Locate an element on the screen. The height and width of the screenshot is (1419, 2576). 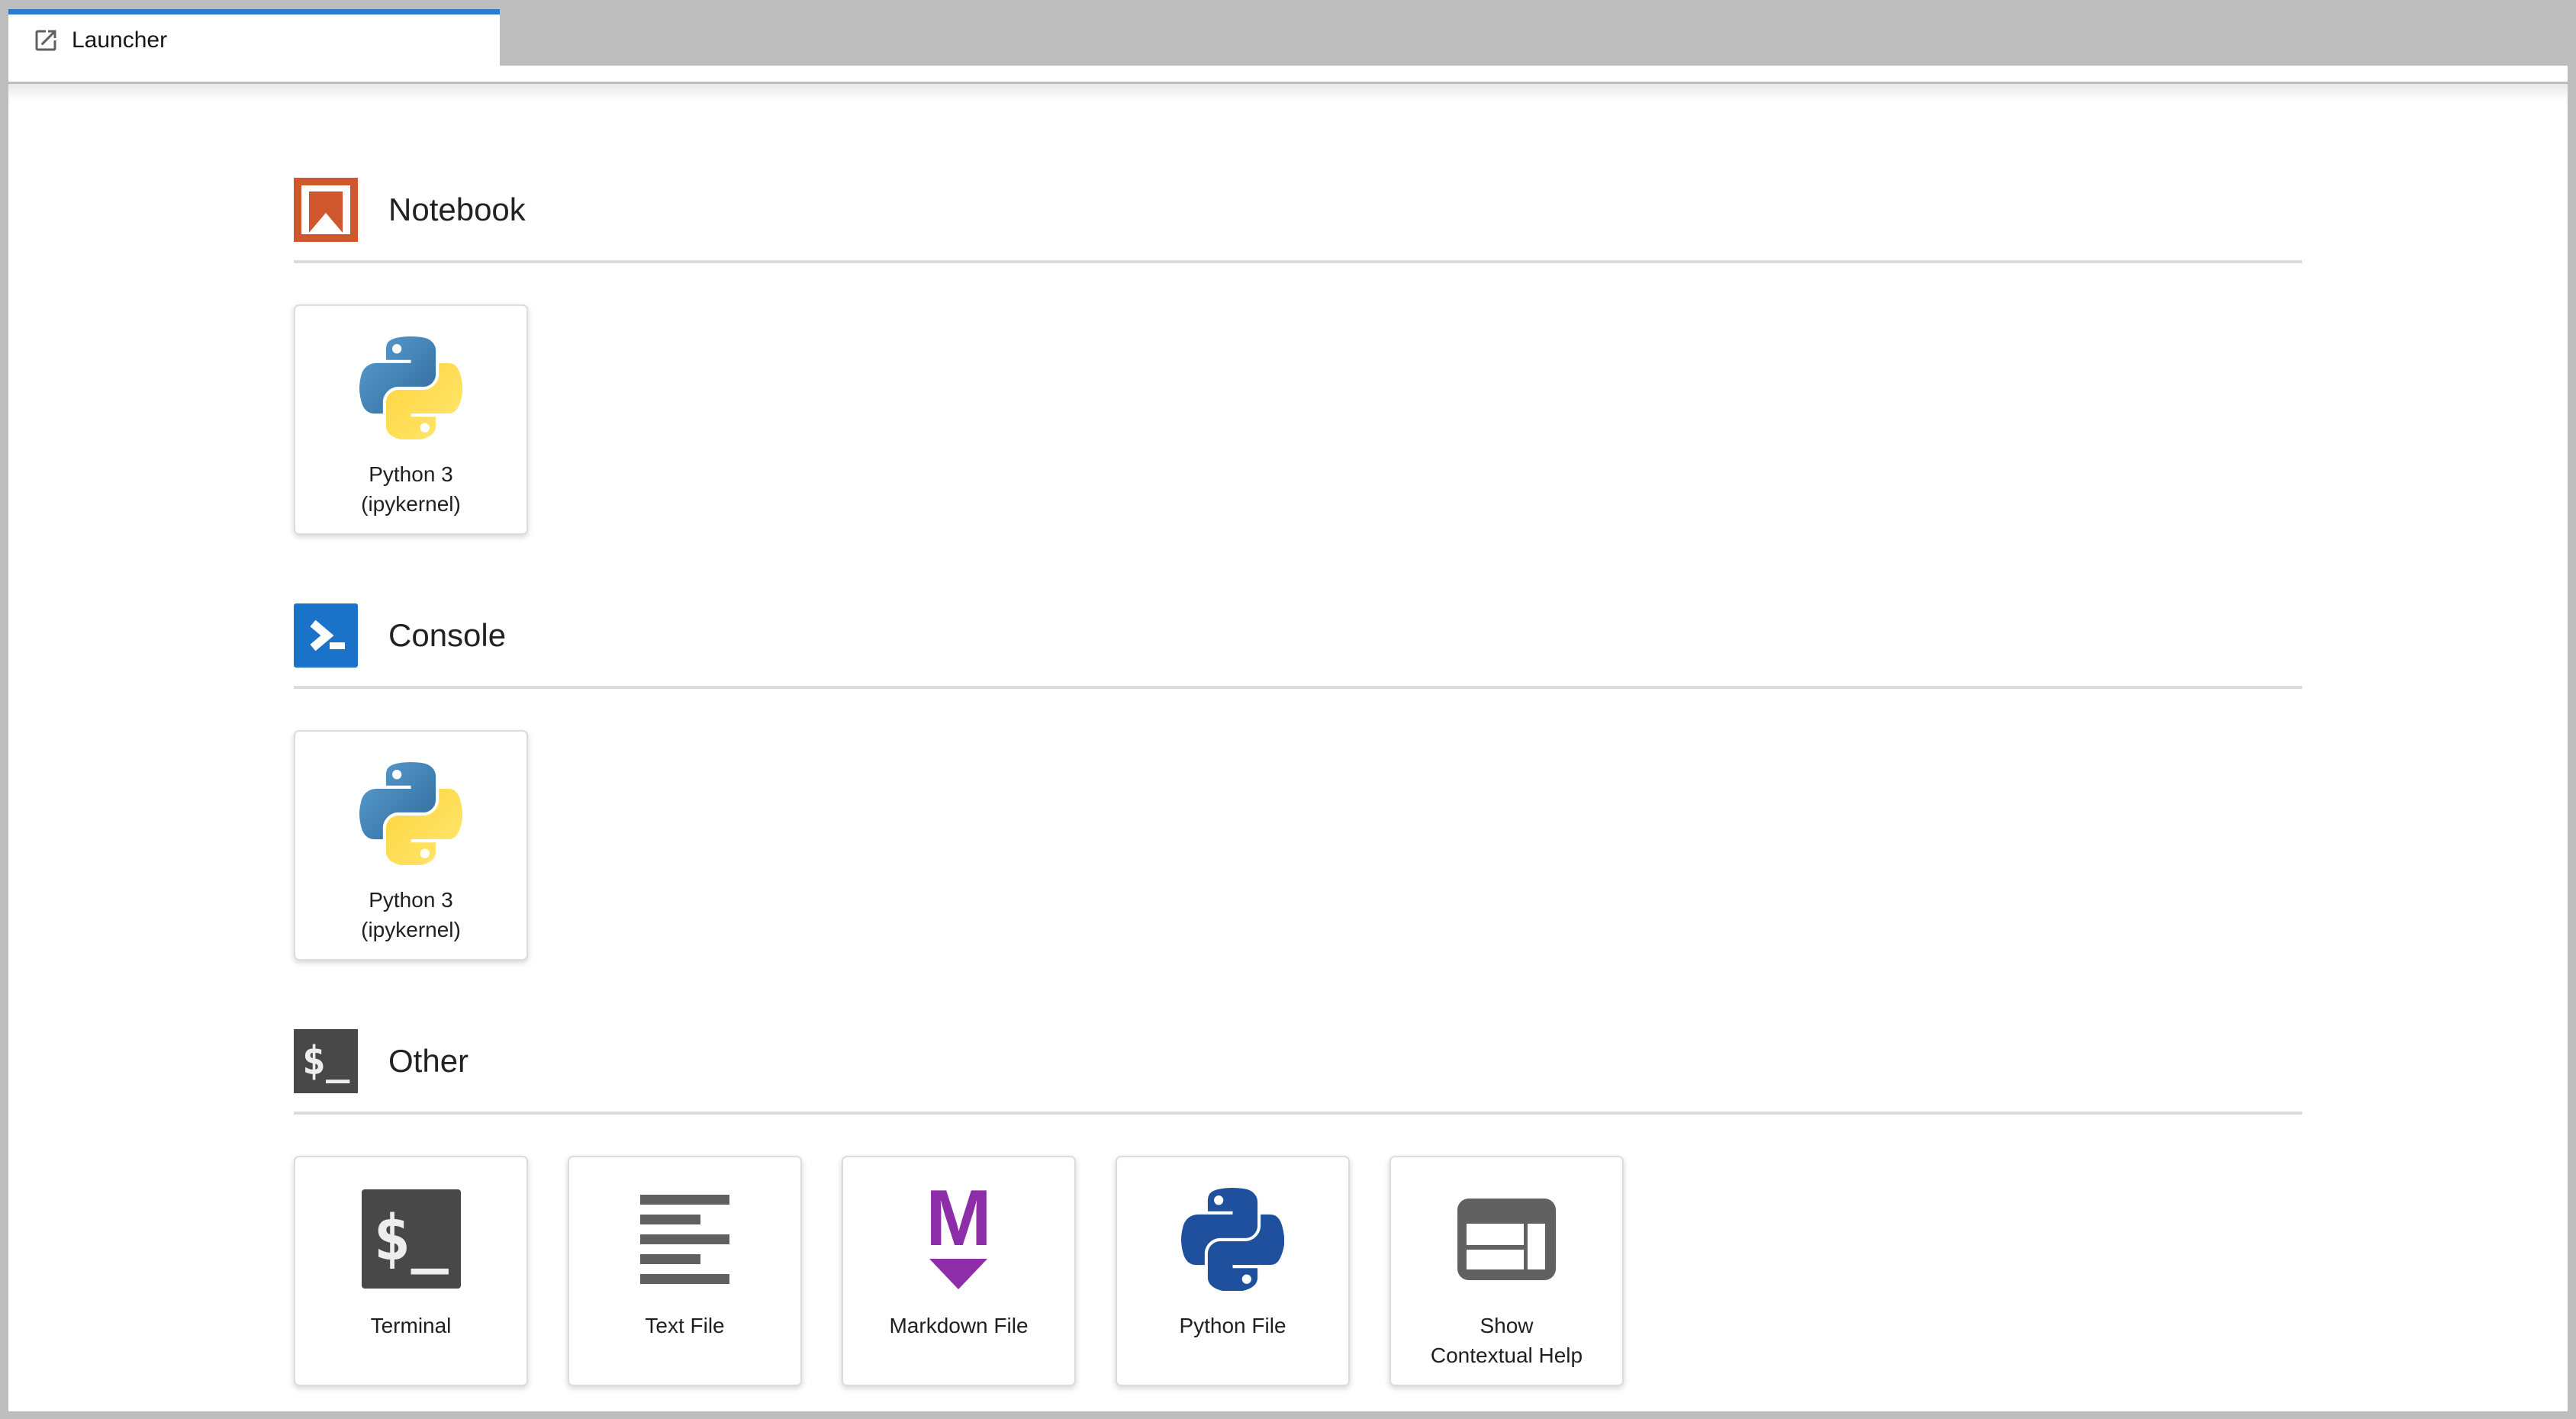
card-label: Markdown File is located at coordinates (959, 1325).